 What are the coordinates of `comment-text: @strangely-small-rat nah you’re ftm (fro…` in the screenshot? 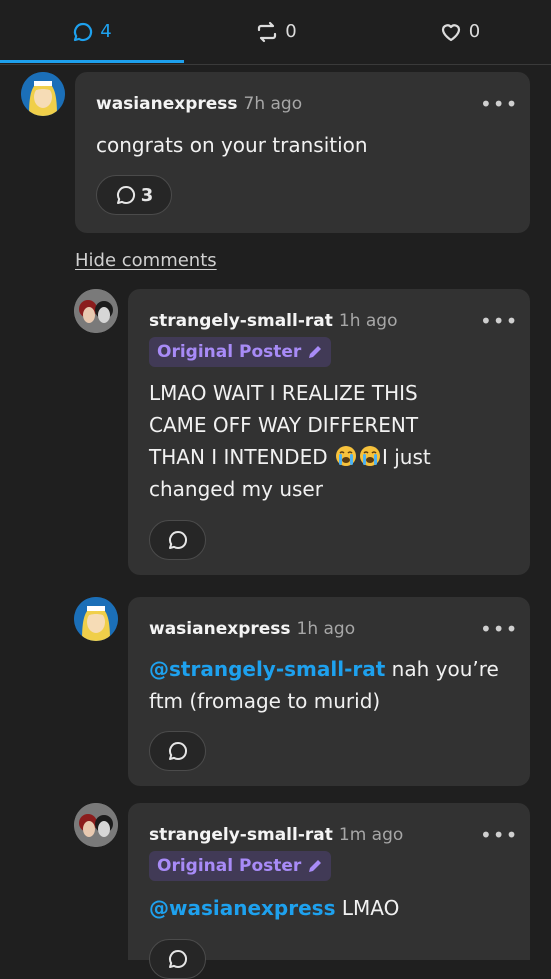 It's located at (334, 685).